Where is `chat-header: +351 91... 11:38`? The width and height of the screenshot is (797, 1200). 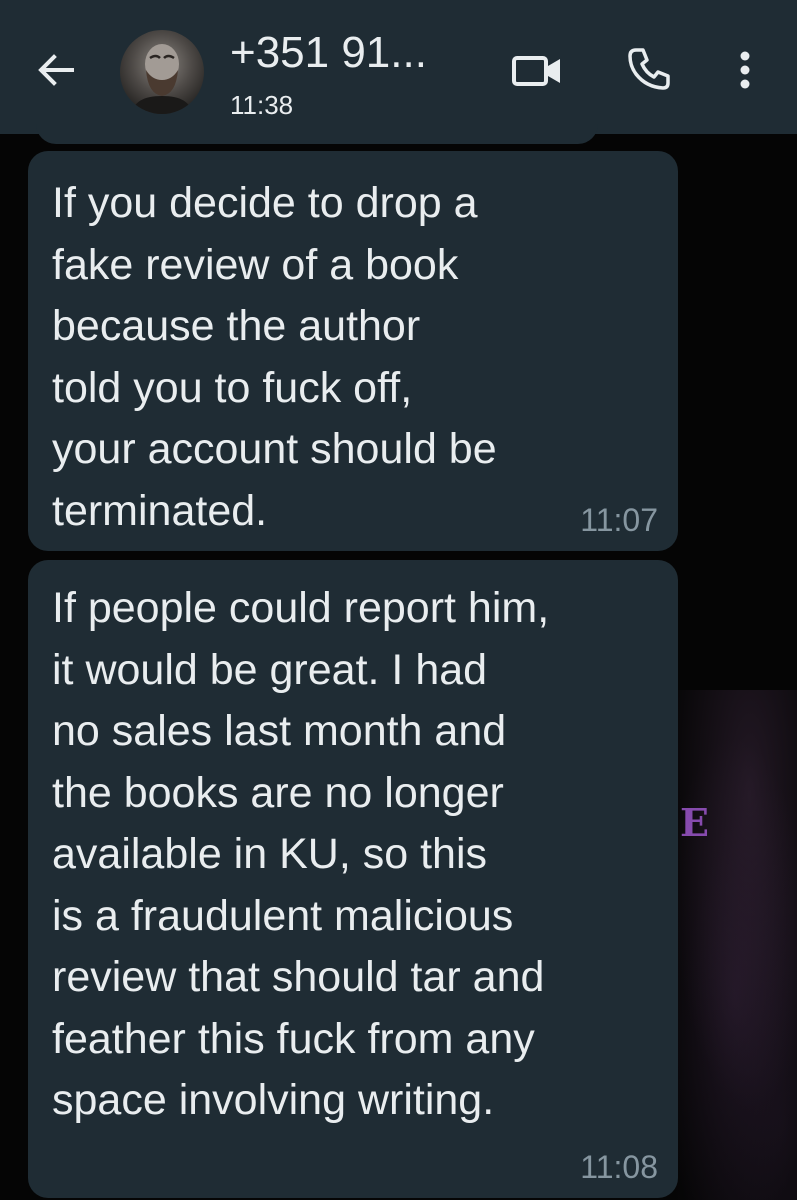
chat-header: +351 91... 11:38 is located at coordinates (398, 67).